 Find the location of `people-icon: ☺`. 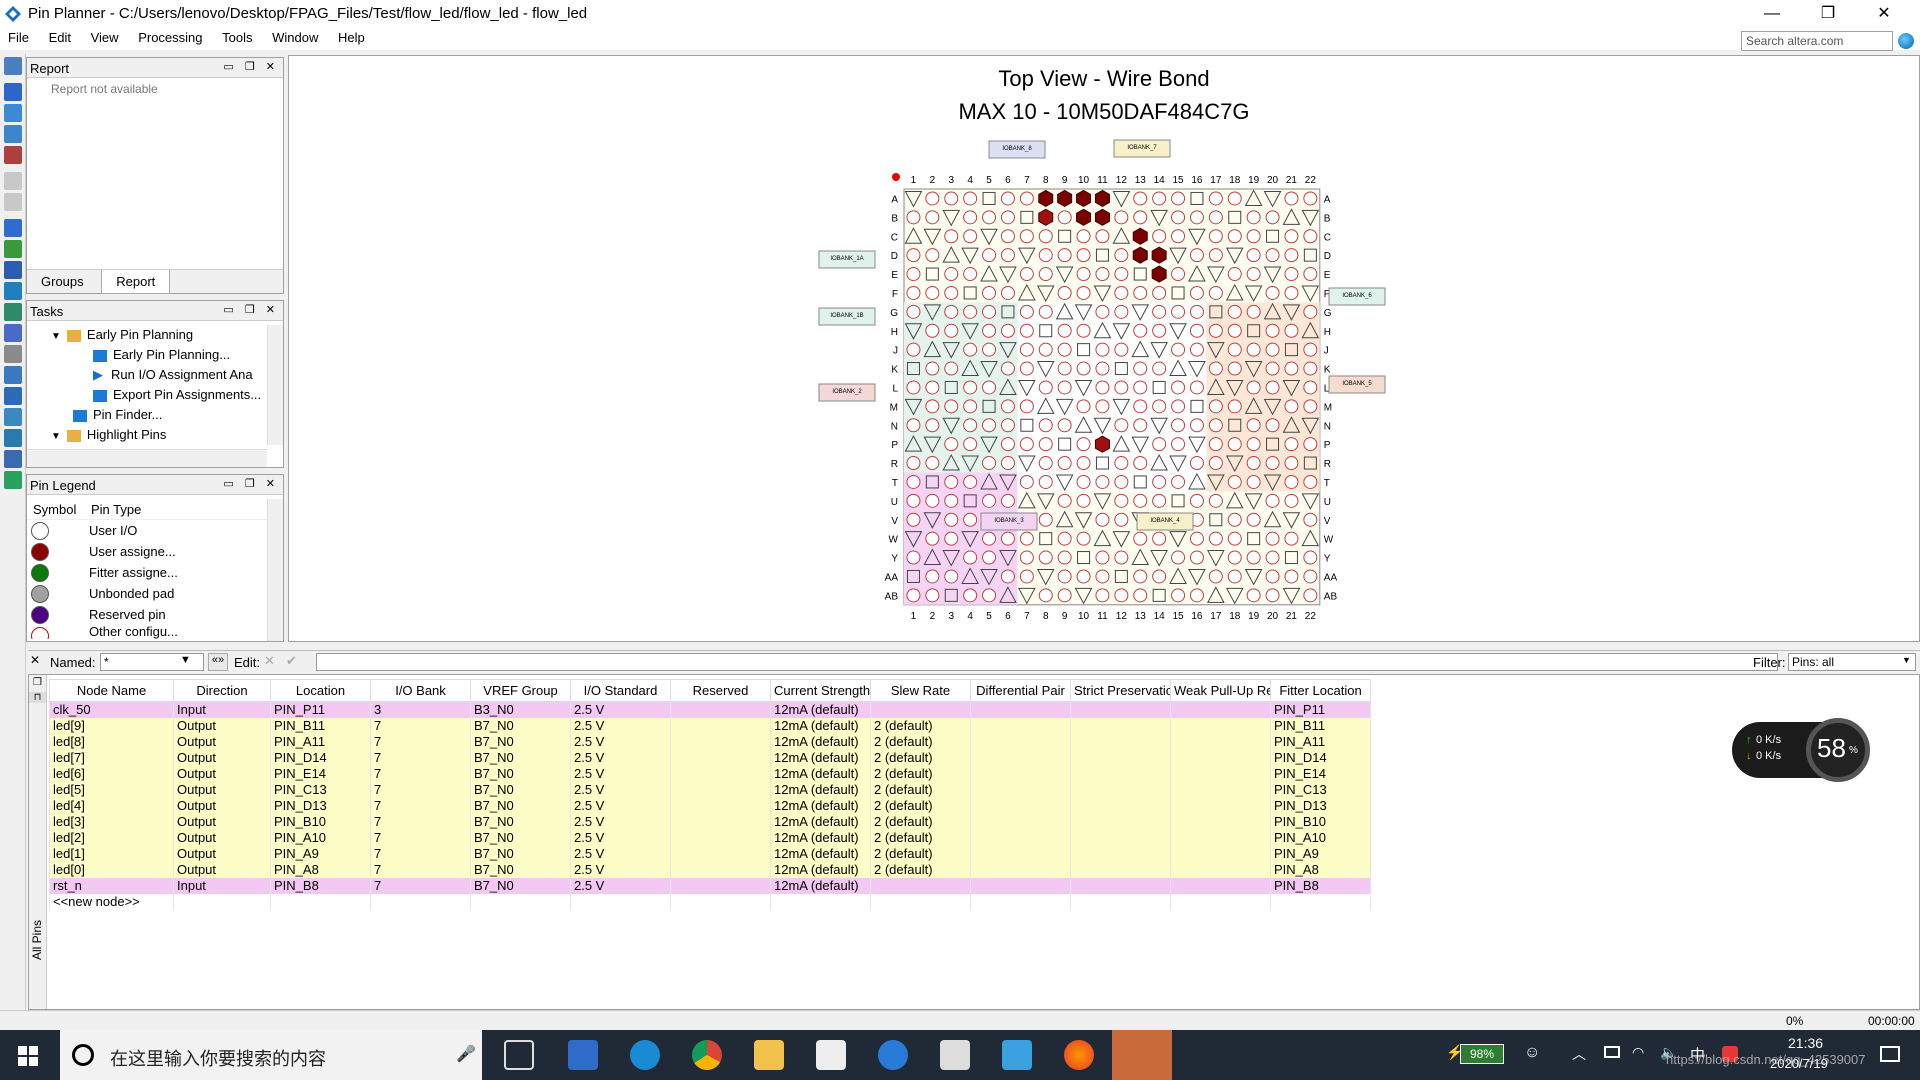

people-icon: ☺ is located at coordinates (1532, 1053).